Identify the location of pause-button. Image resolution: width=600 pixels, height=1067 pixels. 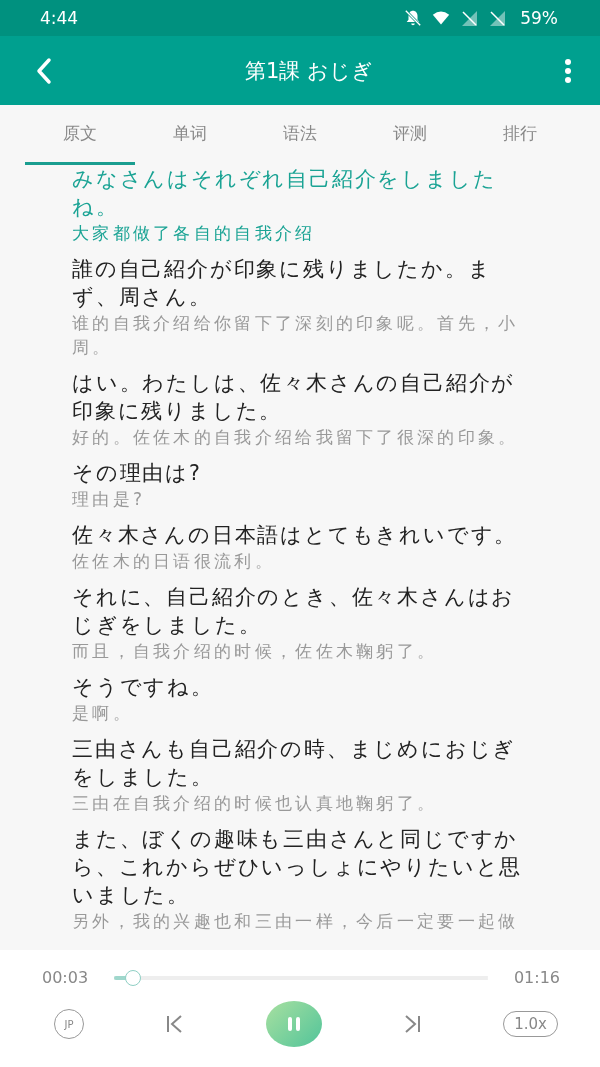
(293, 1024).